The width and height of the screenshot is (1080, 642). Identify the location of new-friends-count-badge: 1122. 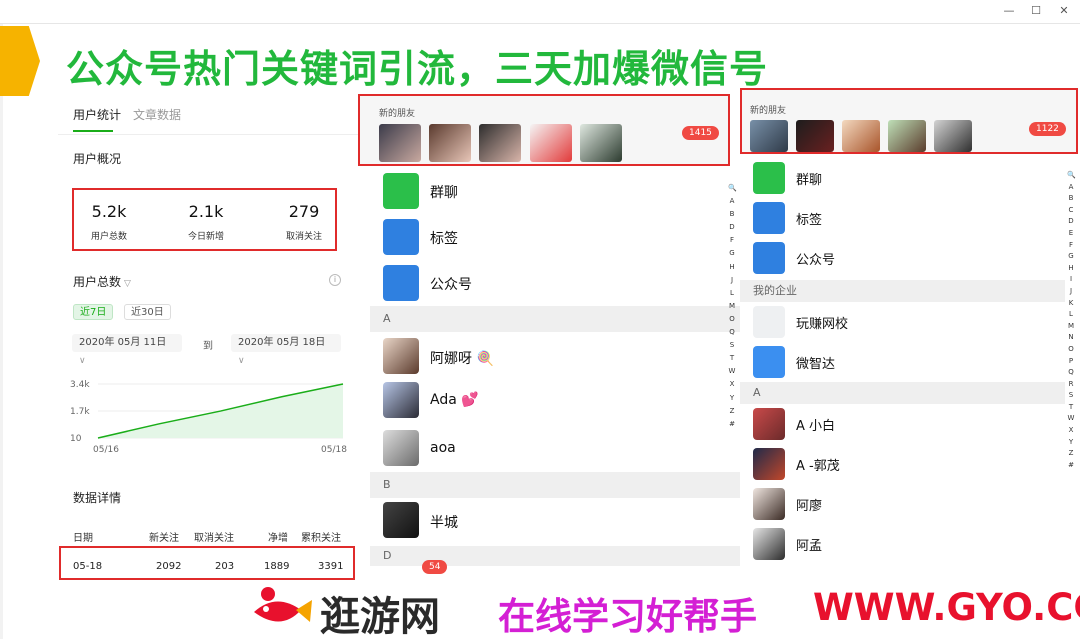
(1047, 129).